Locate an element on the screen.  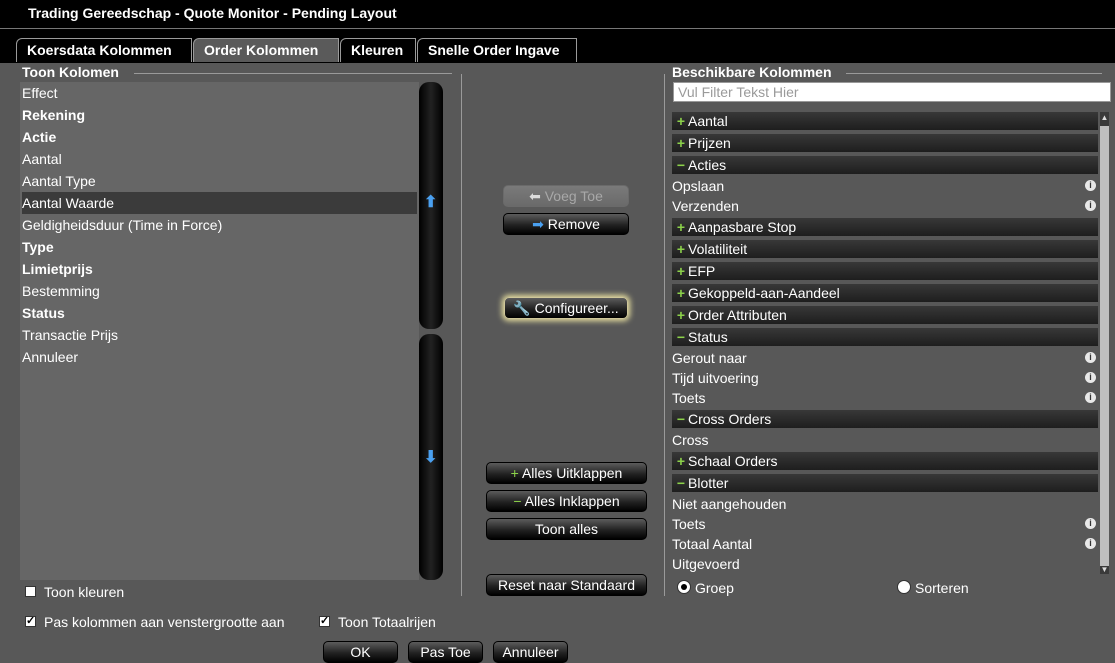
sort-radio is located at coordinates (904, 587).